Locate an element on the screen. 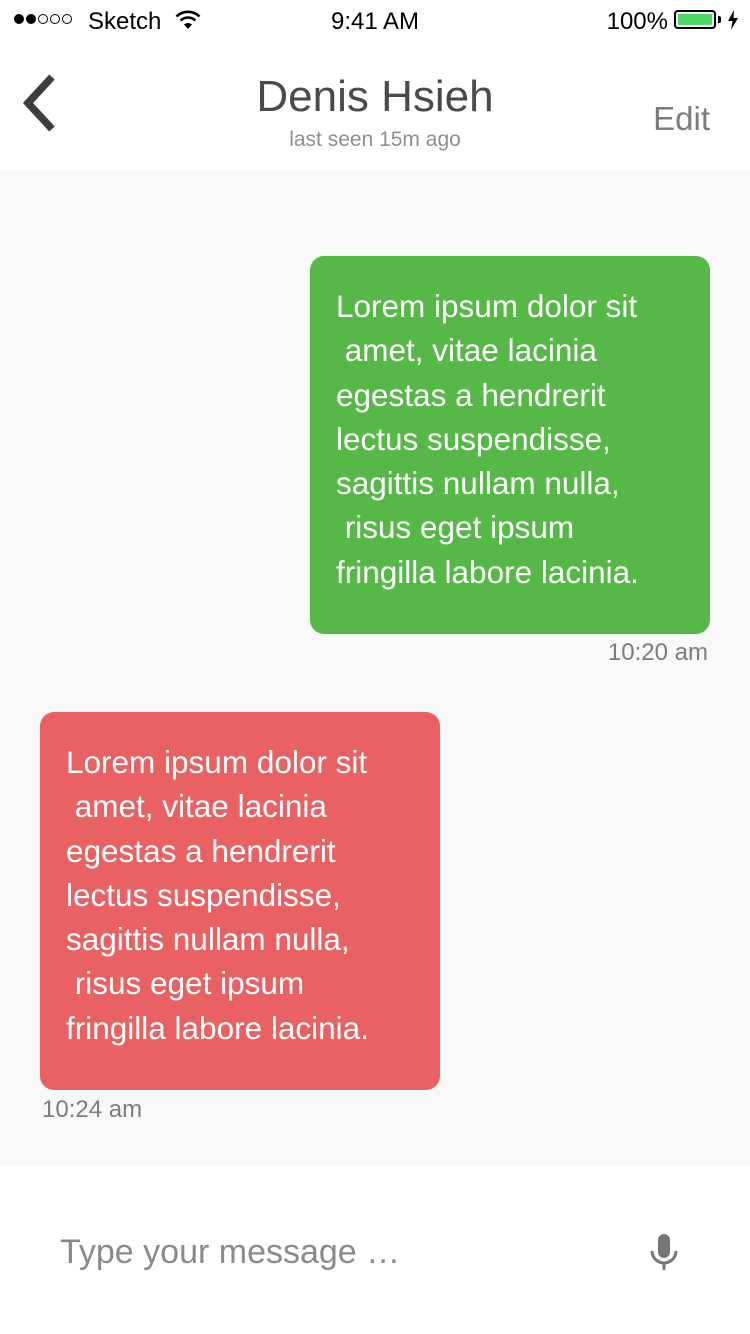 The width and height of the screenshot is (750, 1334). battery-tip is located at coordinates (719, 19).